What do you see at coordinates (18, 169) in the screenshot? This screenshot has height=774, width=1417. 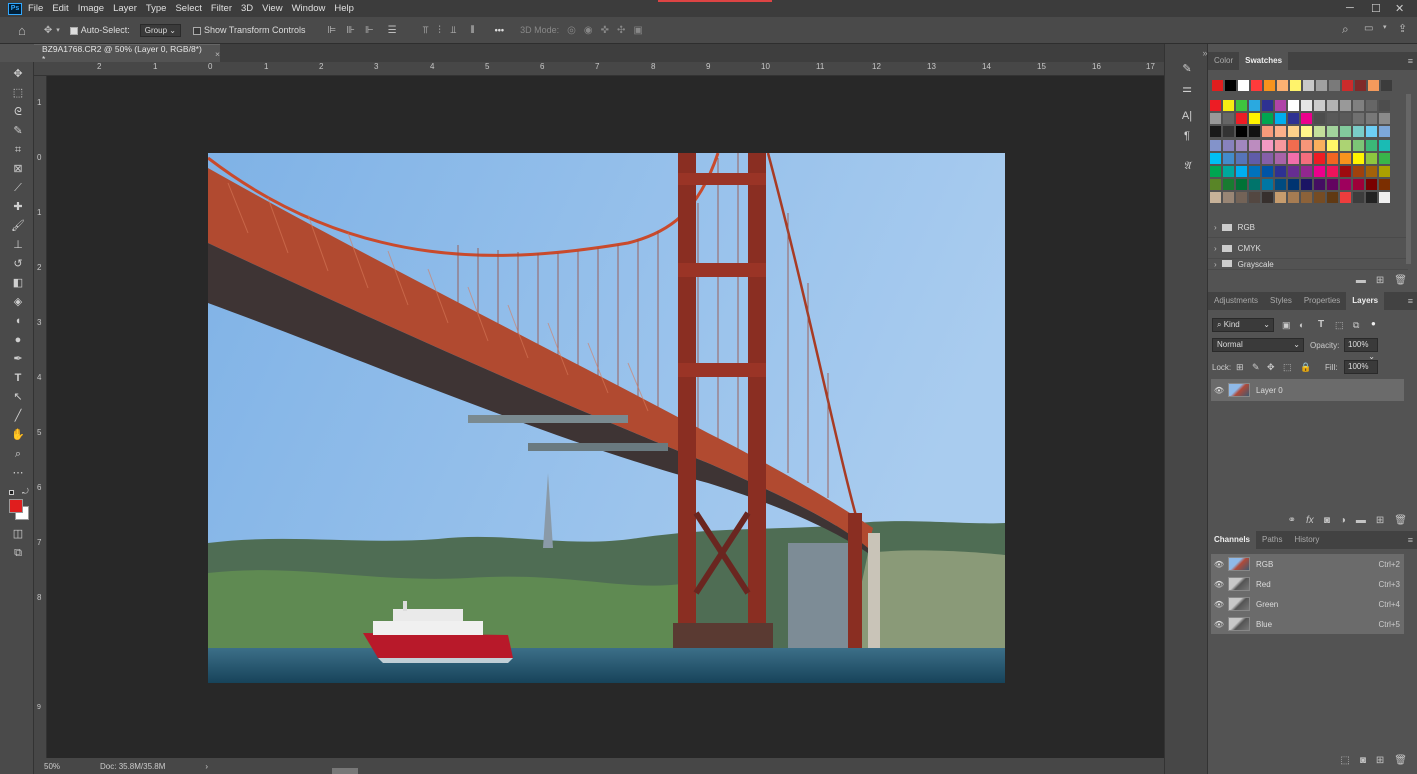 I see `frame-tool-icon: ⊠` at bounding box center [18, 169].